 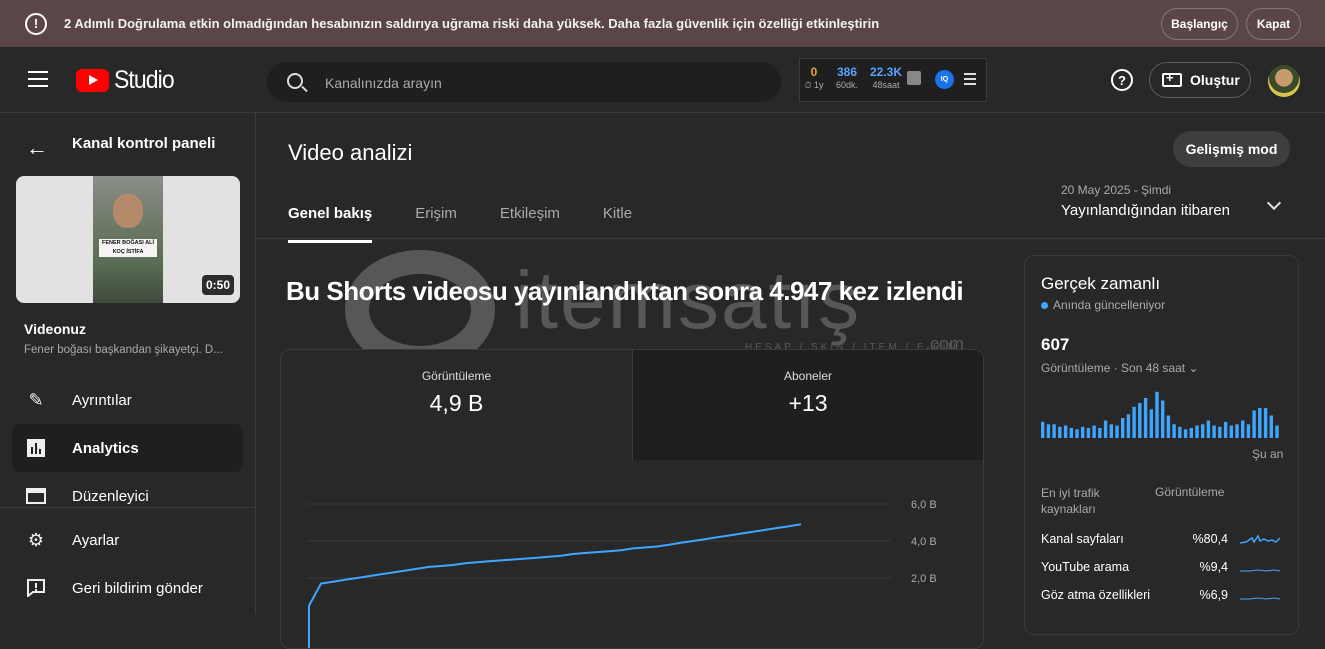 What do you see at coordinates (144, 80) in the screenshot?
I see `logo-text: Studio` at bounding box center [144, 80].